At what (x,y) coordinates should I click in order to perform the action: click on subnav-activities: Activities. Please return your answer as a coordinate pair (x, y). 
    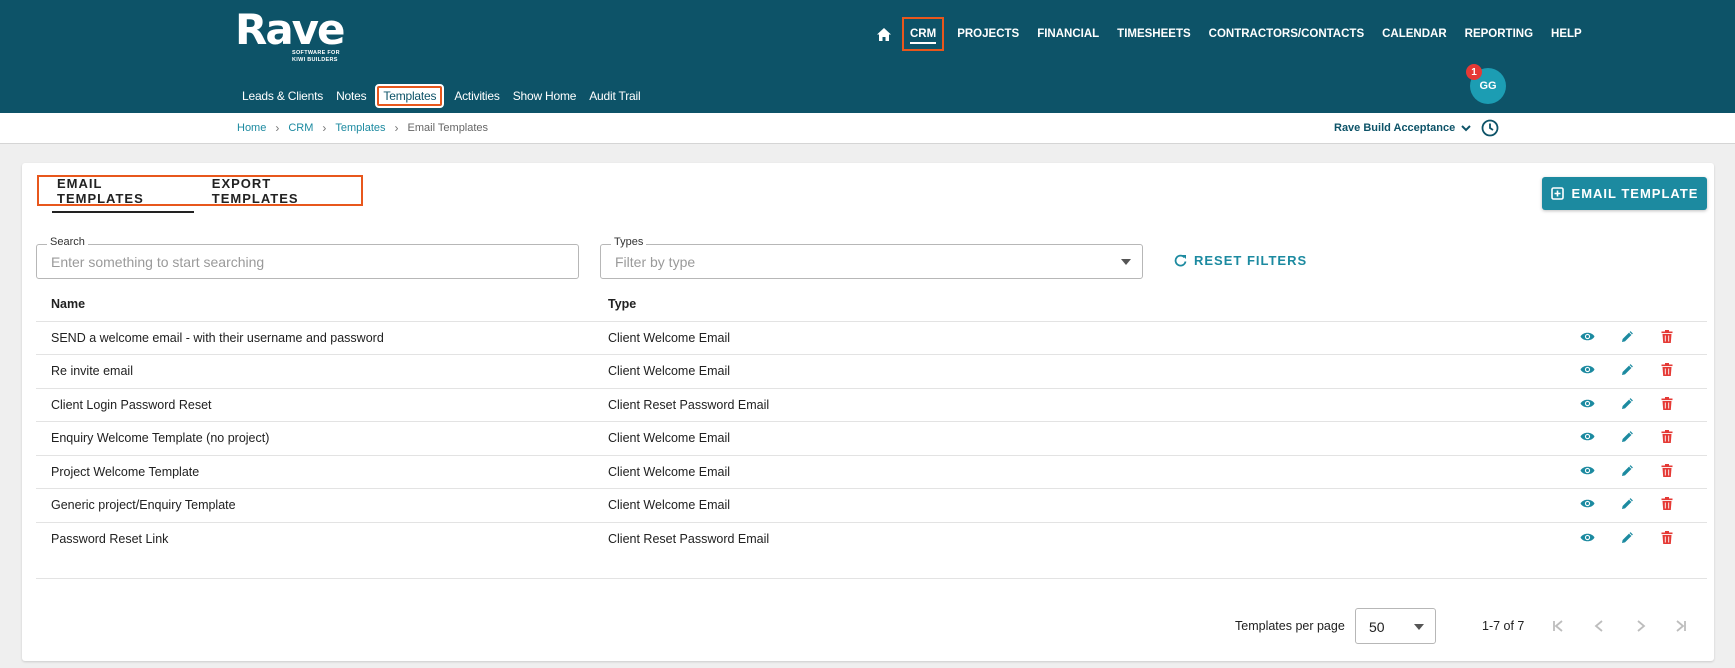
    Looking at the image, I should click on (476, 96).